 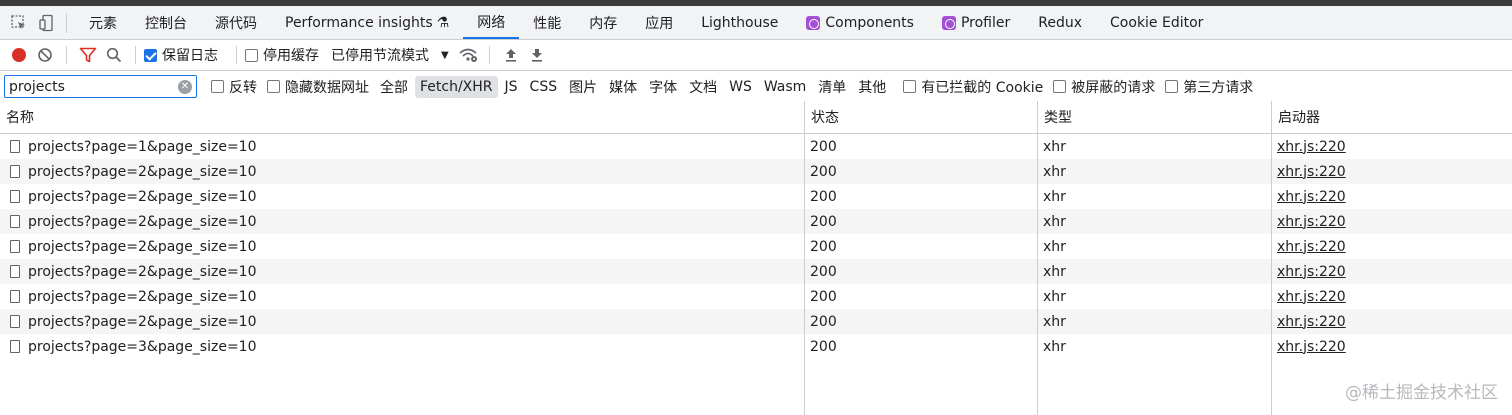 I want to click on filter-input, so click(x=93, y=86).